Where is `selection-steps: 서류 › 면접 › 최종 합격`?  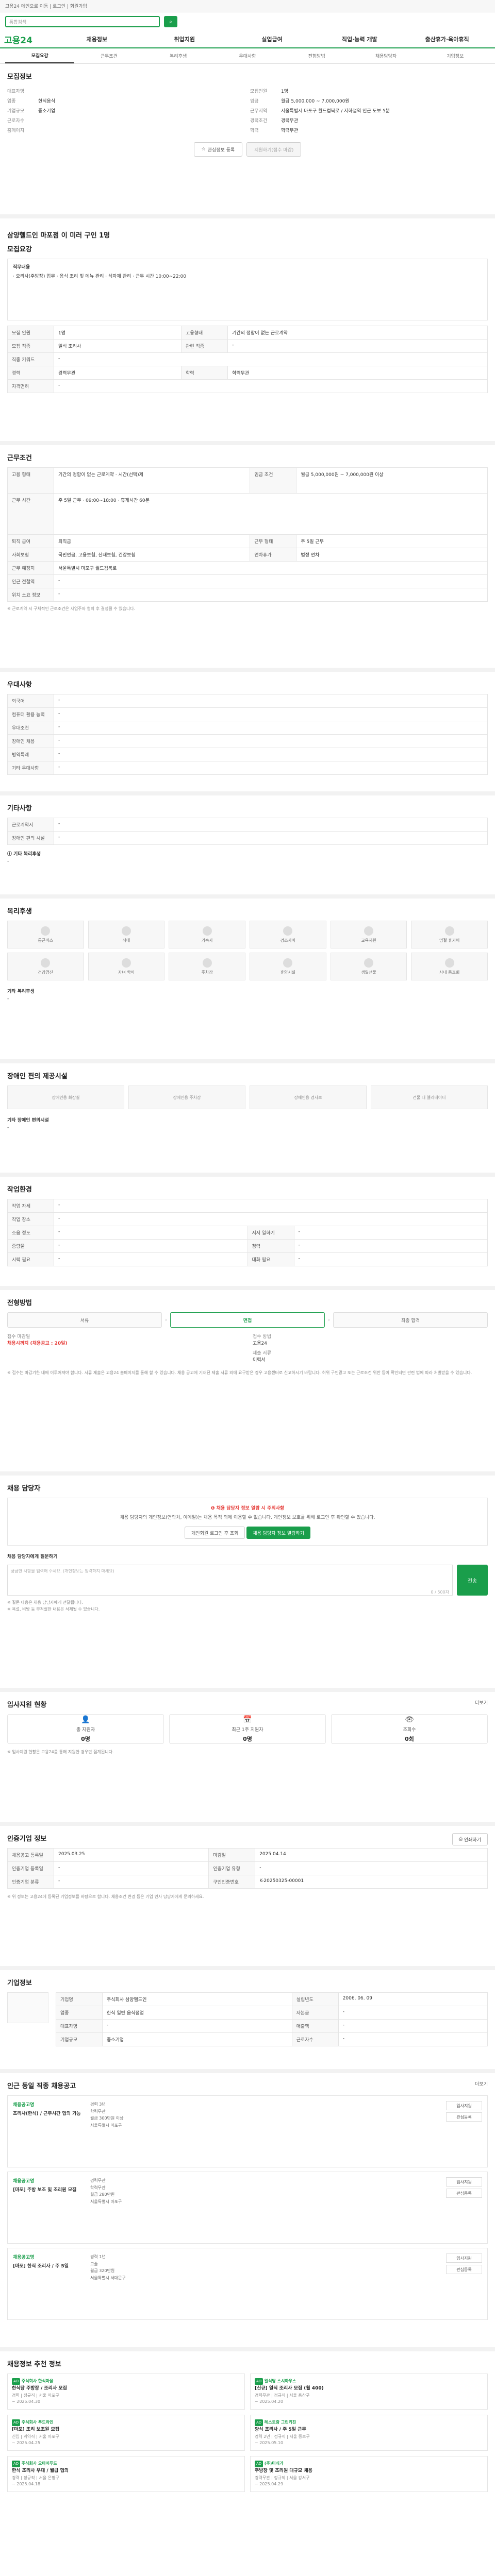
selection-steps: 서류 › 면접 › 최종 합격 is located at coordinates (247, 1320).